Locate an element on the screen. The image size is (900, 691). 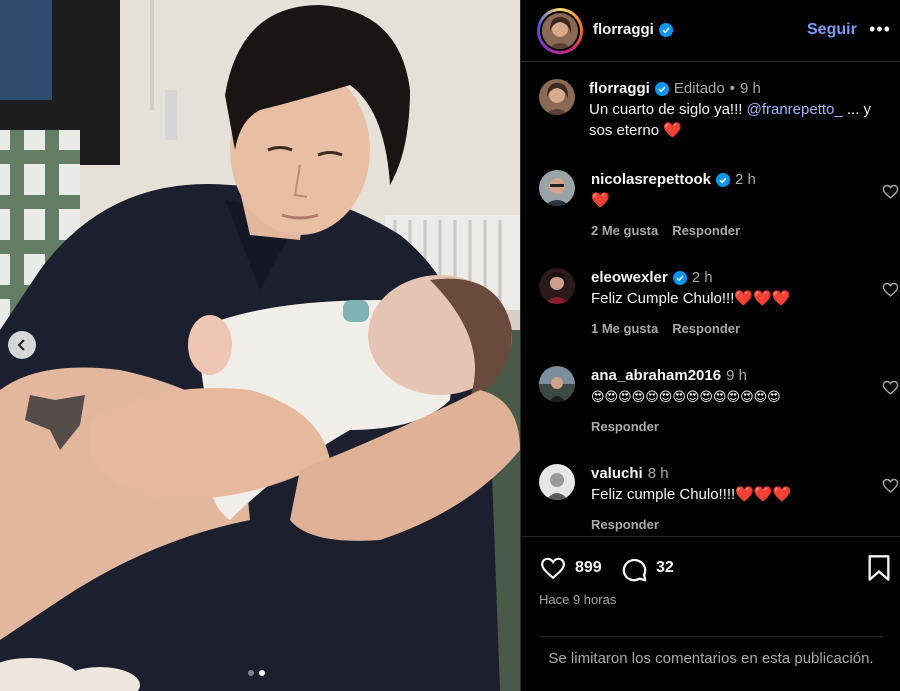
comment-icon is located at coordinates (634, 568).